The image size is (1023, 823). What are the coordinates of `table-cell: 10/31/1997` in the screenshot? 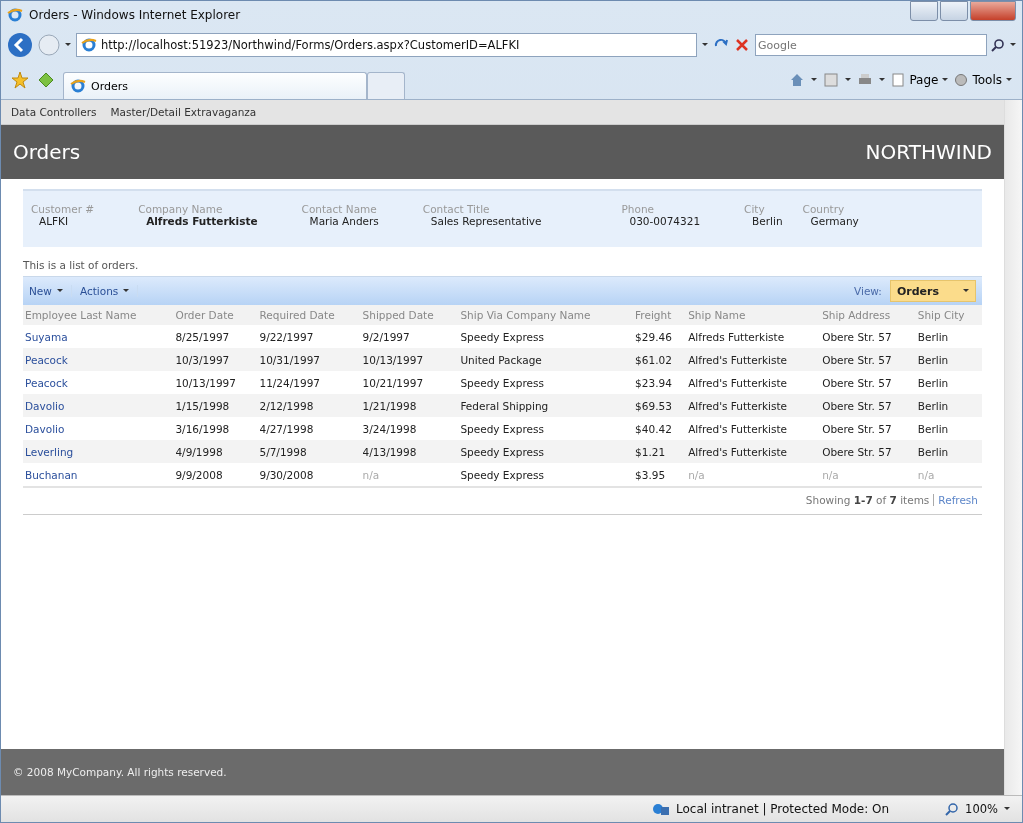 It's located at (309, 359).